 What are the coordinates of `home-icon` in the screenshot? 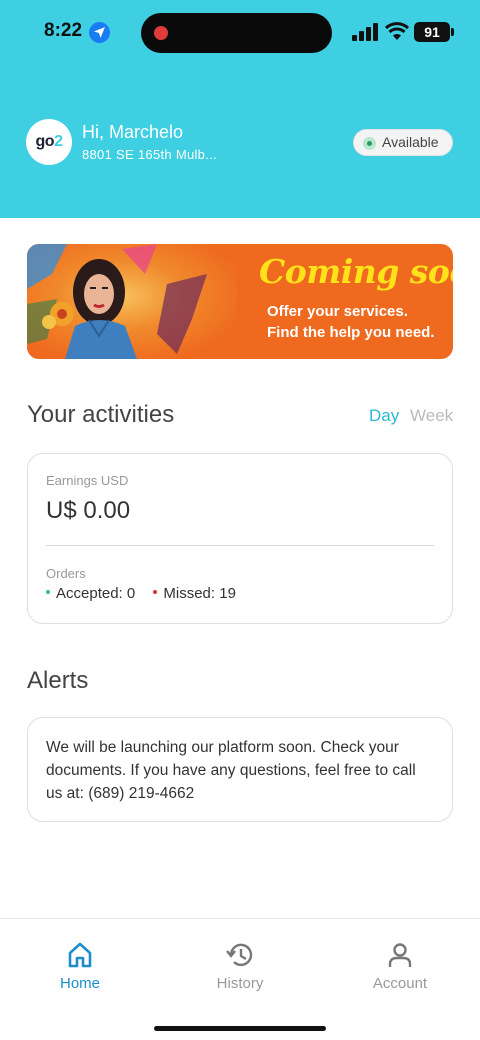 It's located at (80, 955).